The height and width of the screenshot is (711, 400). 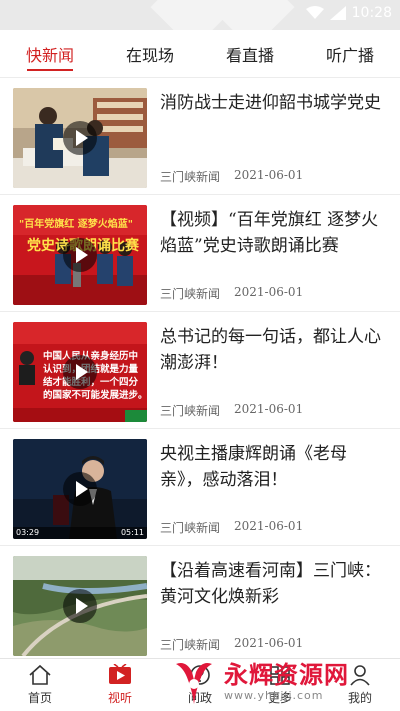 I want to click on nav-video-label: 视听, so click(x=119, y=698).